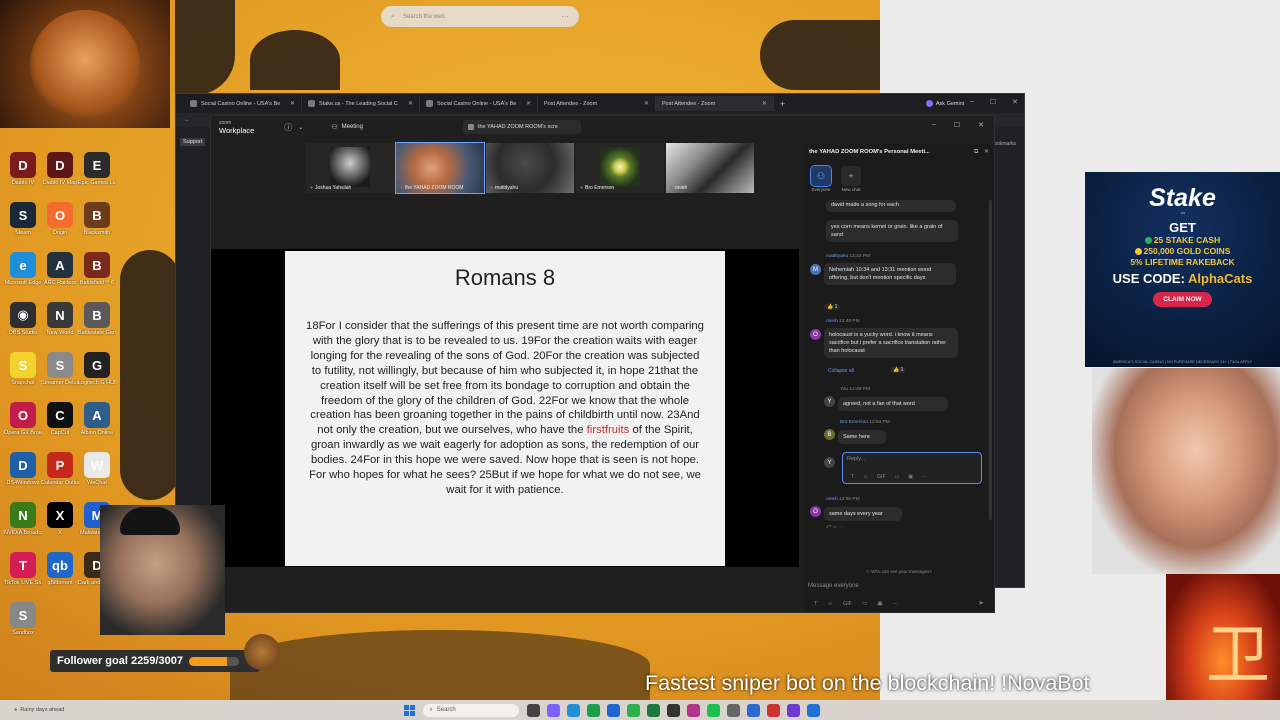  What do you see at coordinates (471, 710) in the screenshot?
I see `taskbar-search: ⌕ Search` at bounding box center [471, 710].